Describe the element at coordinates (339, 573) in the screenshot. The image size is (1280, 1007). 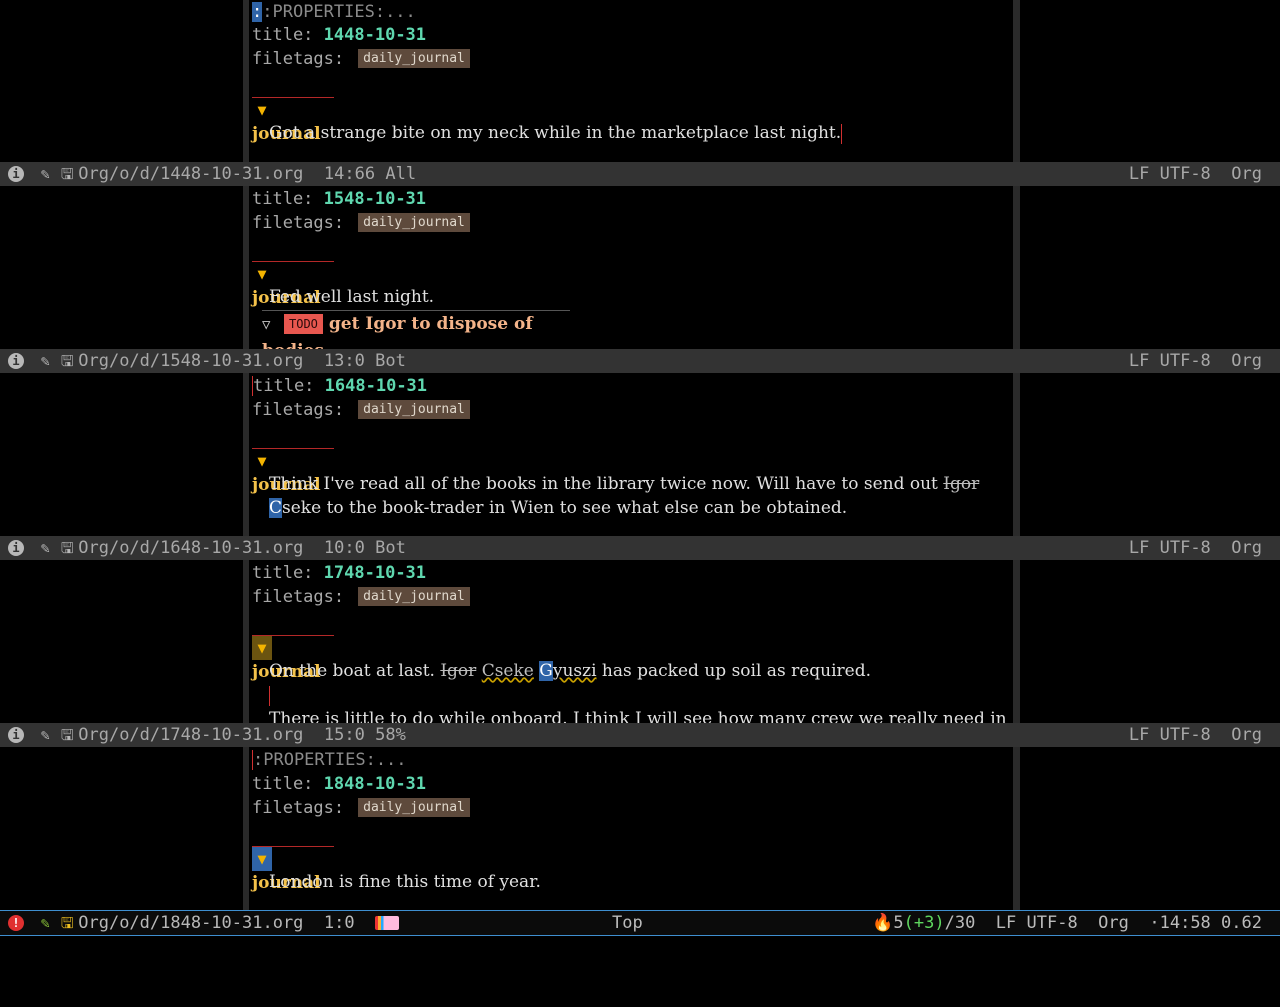
I see `title-line: title: 1748-10-31` at that location.